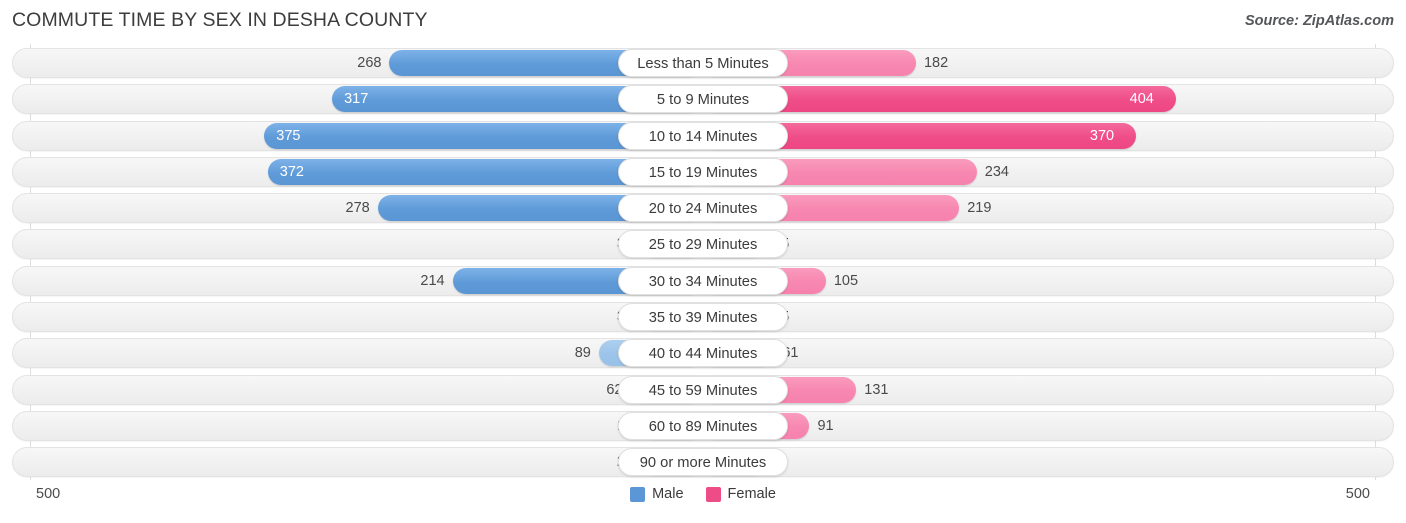 The width and height of the screenshot is (1406, 523). Describe the element at coordinates (1141, 99) in the screenshot. I see `bar-value-female: 404` at that location.